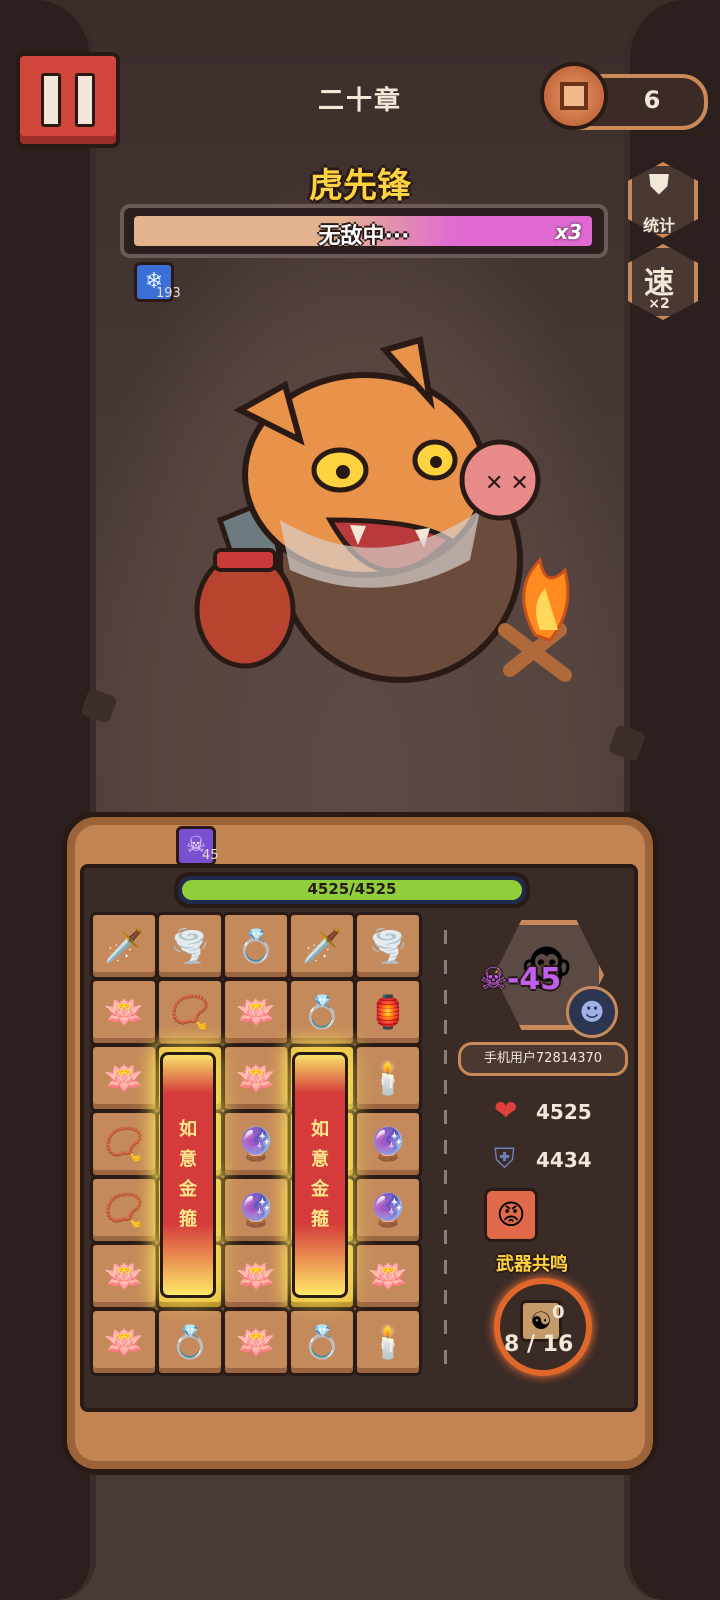 This screenshot has width=720, height=1600. I want to click on buff-count: 193, so click(168, 293).